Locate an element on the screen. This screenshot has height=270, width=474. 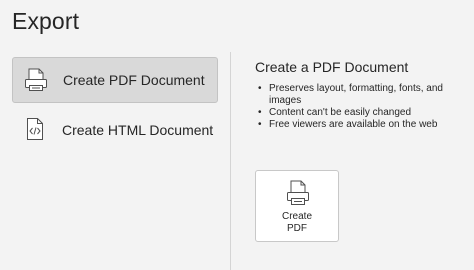
pane-divider is located at coordinates (230, 161).